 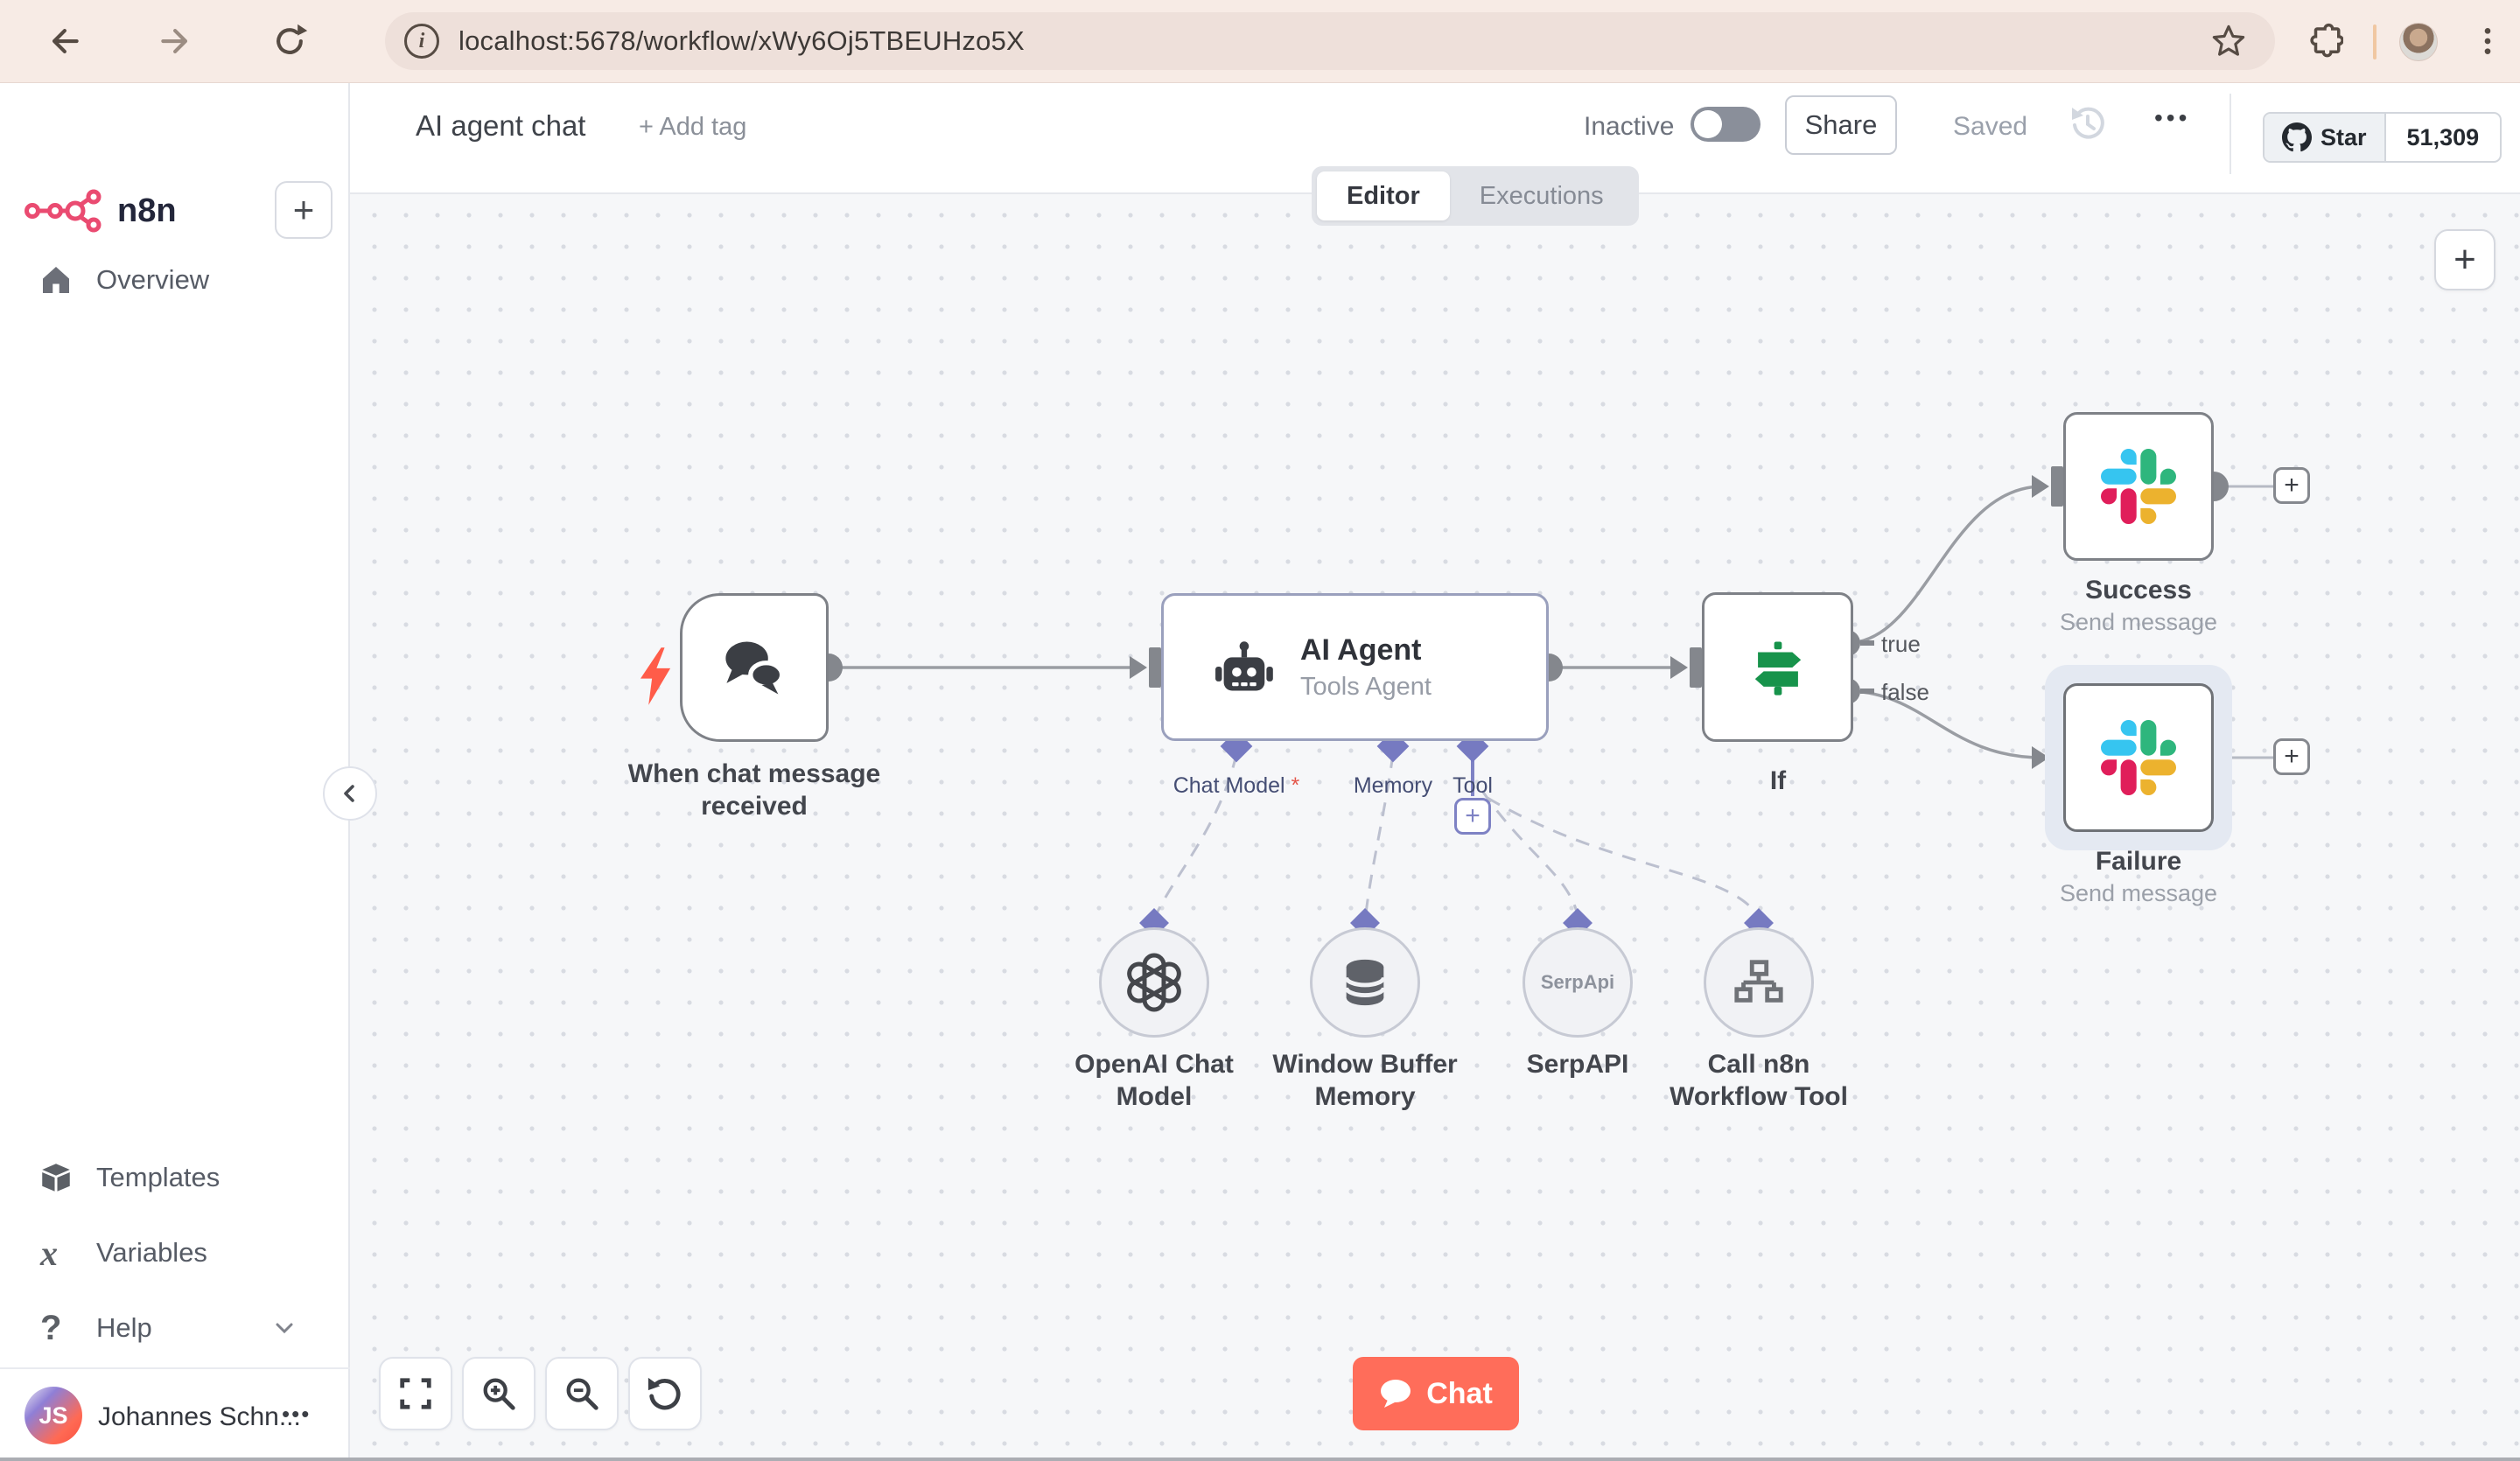 I want to click on reload-icon, so click(x=303, y=30).